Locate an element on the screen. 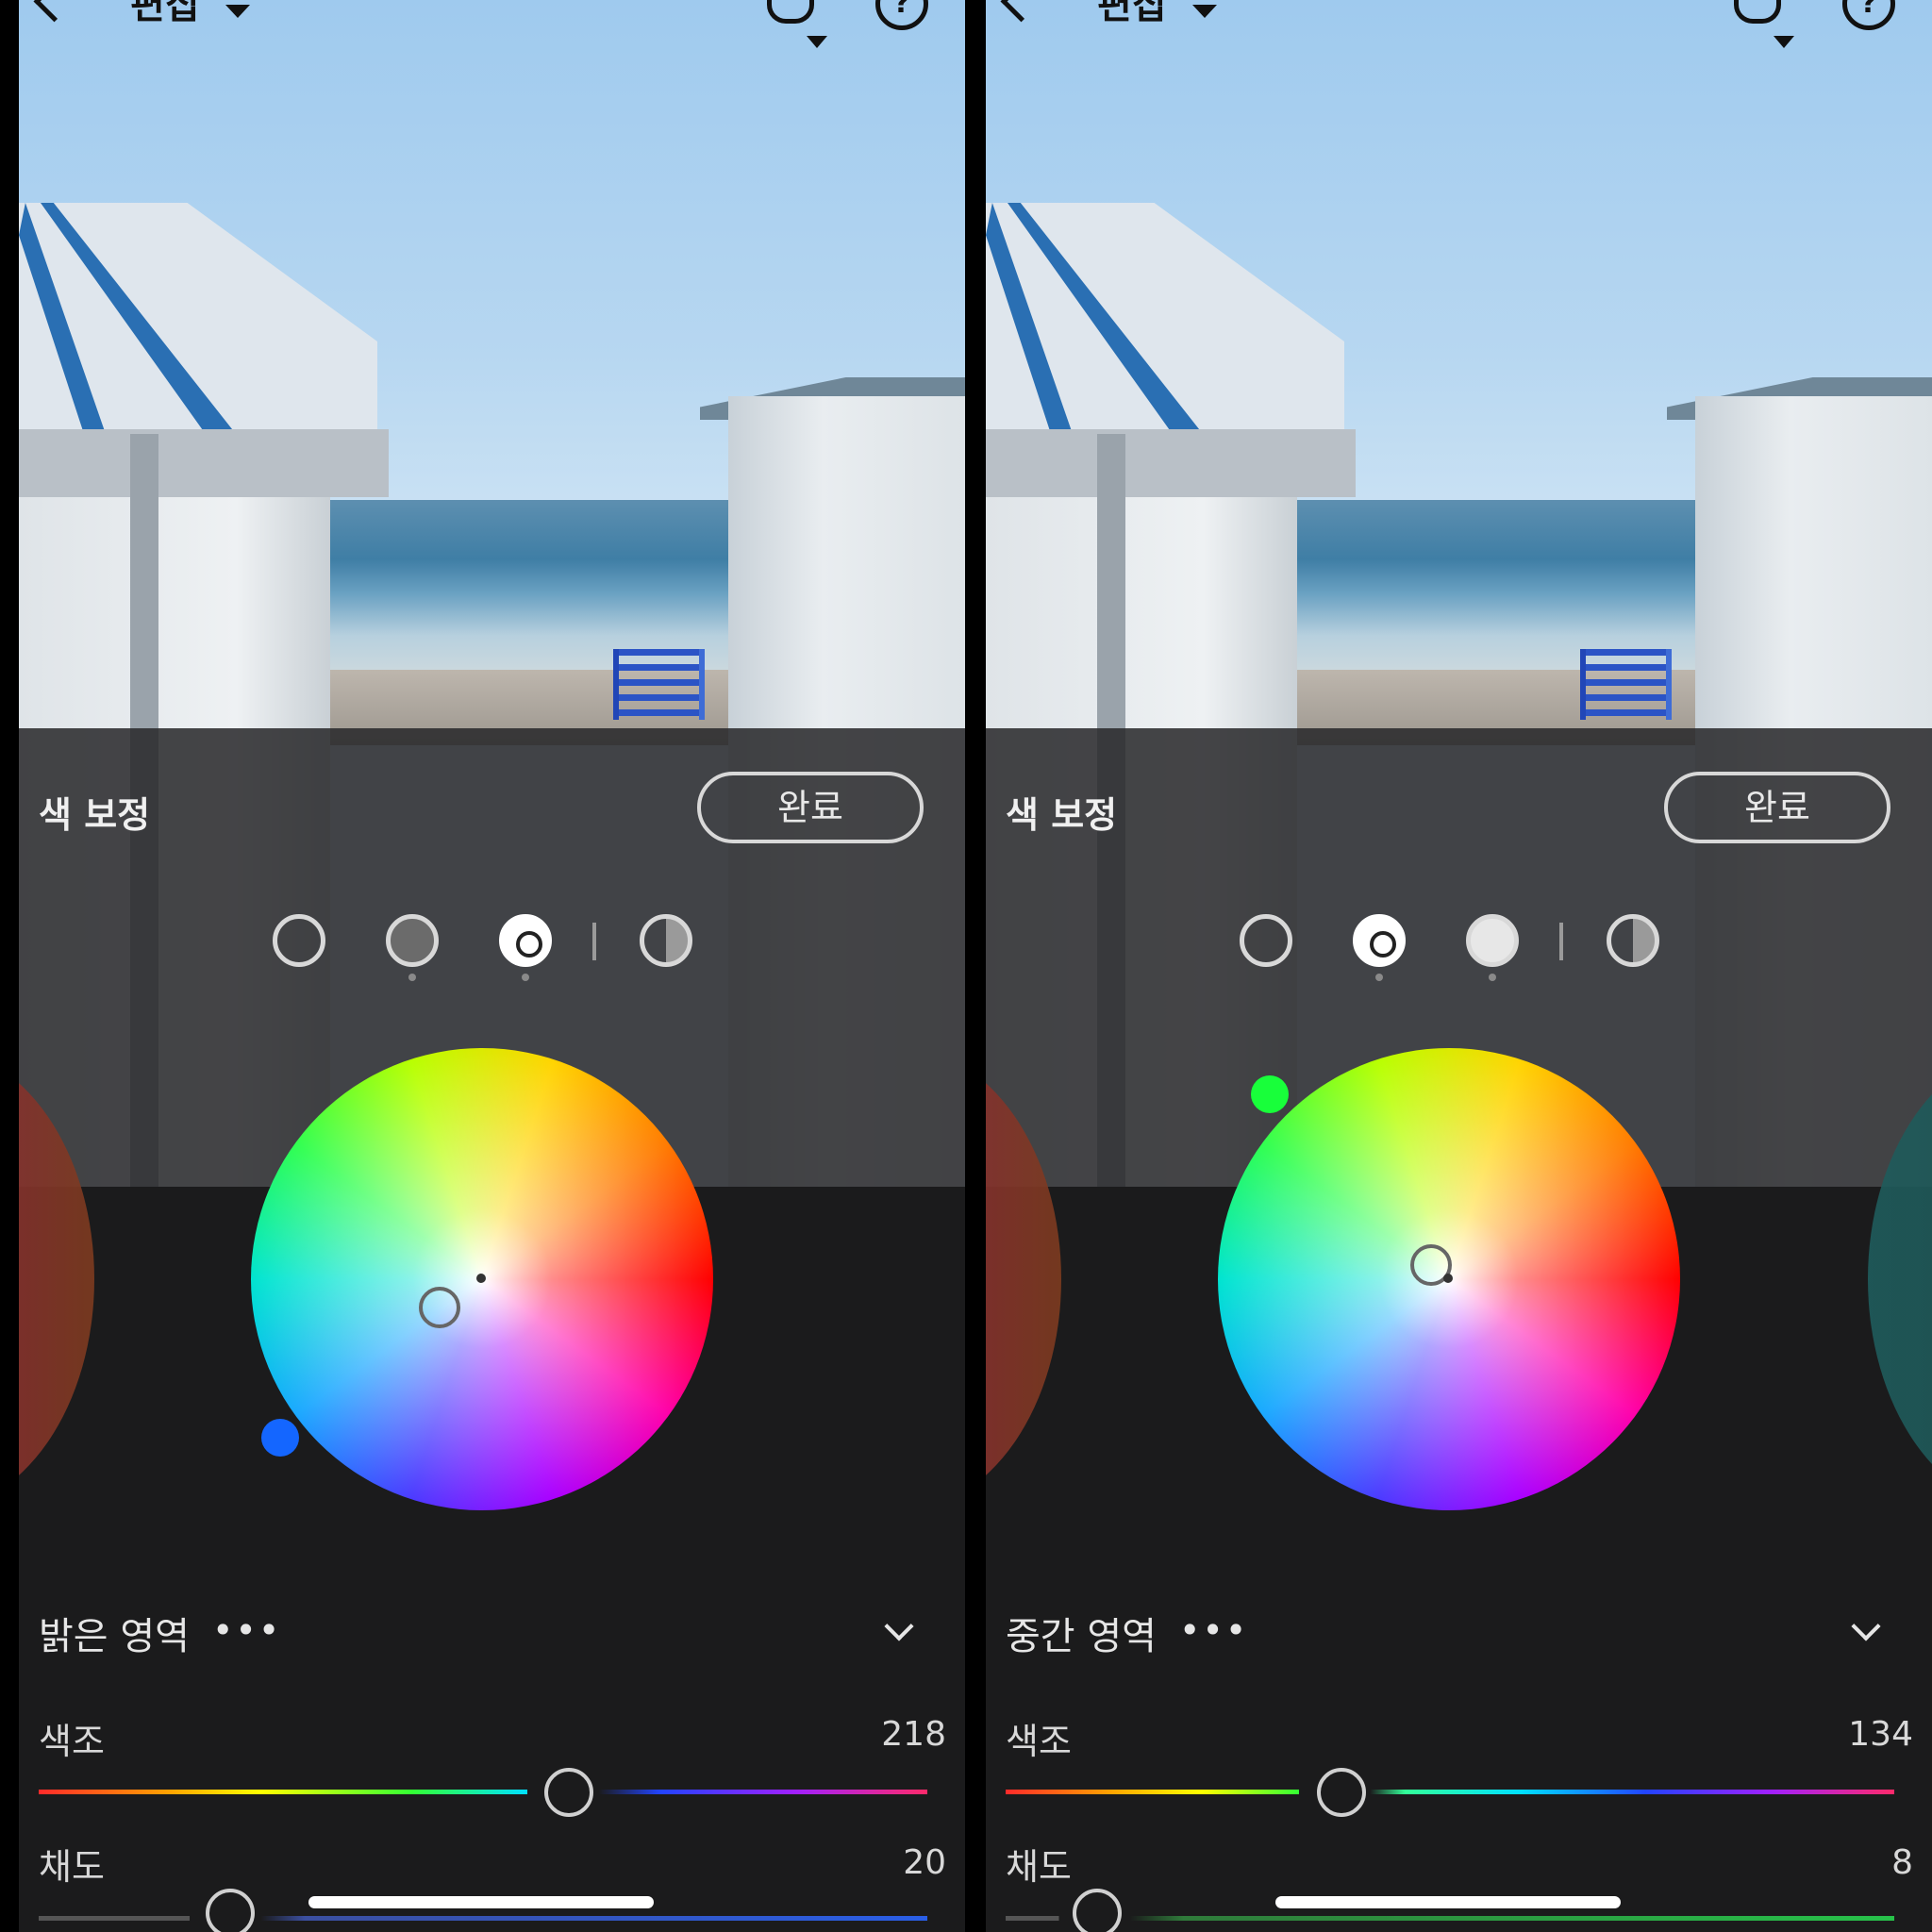 The width and height of the screenshot is (1932, 1932). region-label: 밝은 영역 is located at coordinates (115, 1633).